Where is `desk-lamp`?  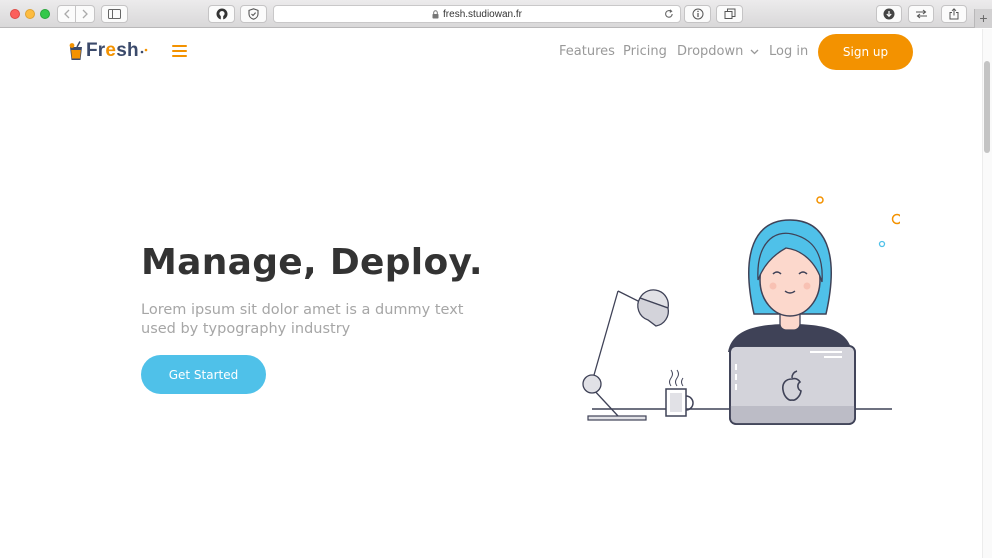 desk-lamp is located at coordinates (625, 355).